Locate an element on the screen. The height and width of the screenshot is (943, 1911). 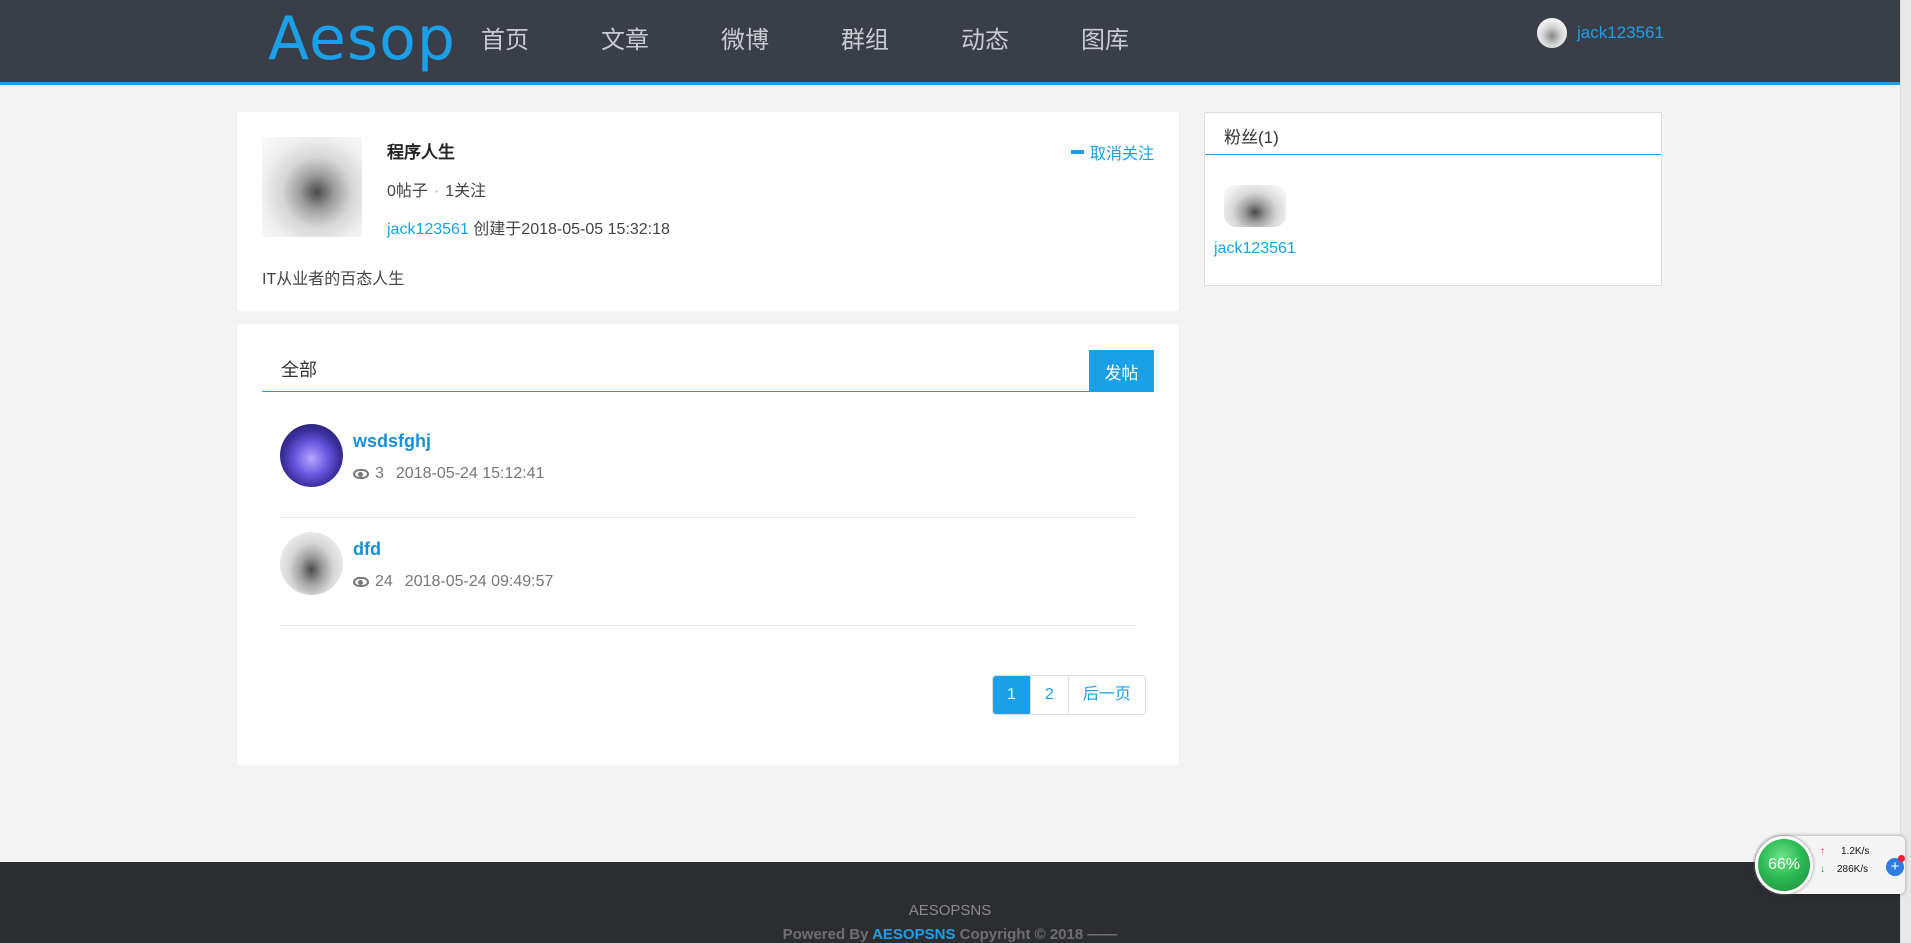
nav-weibo: 微博 is located at coordinates (745, 41).